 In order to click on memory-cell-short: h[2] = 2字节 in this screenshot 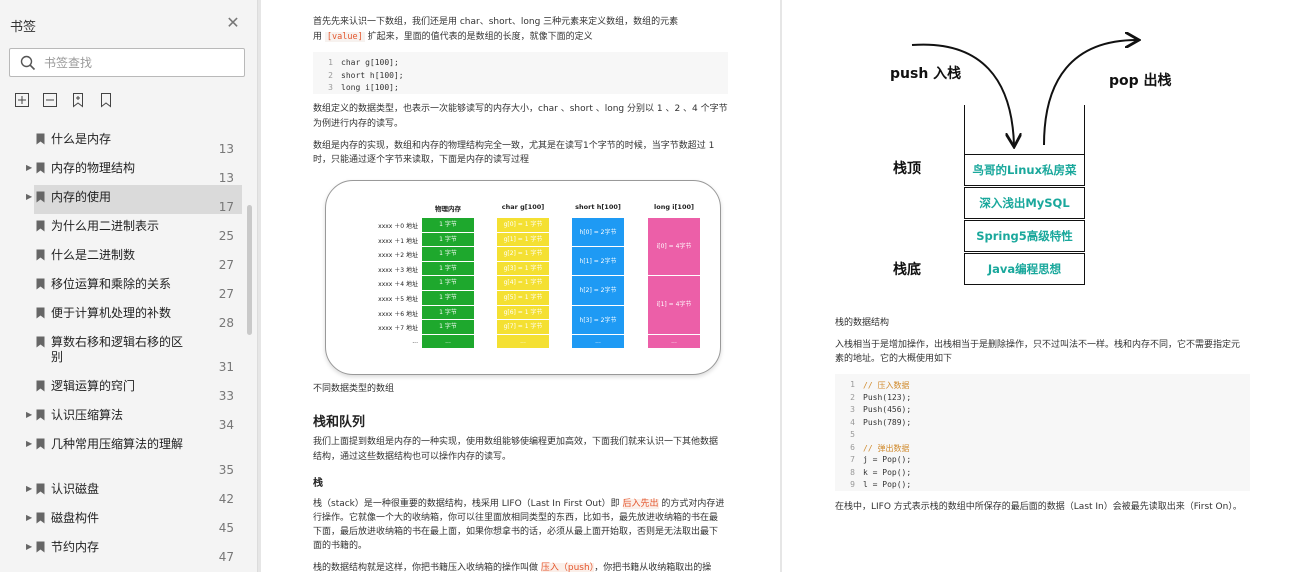, I will do `click(598, 291)`.